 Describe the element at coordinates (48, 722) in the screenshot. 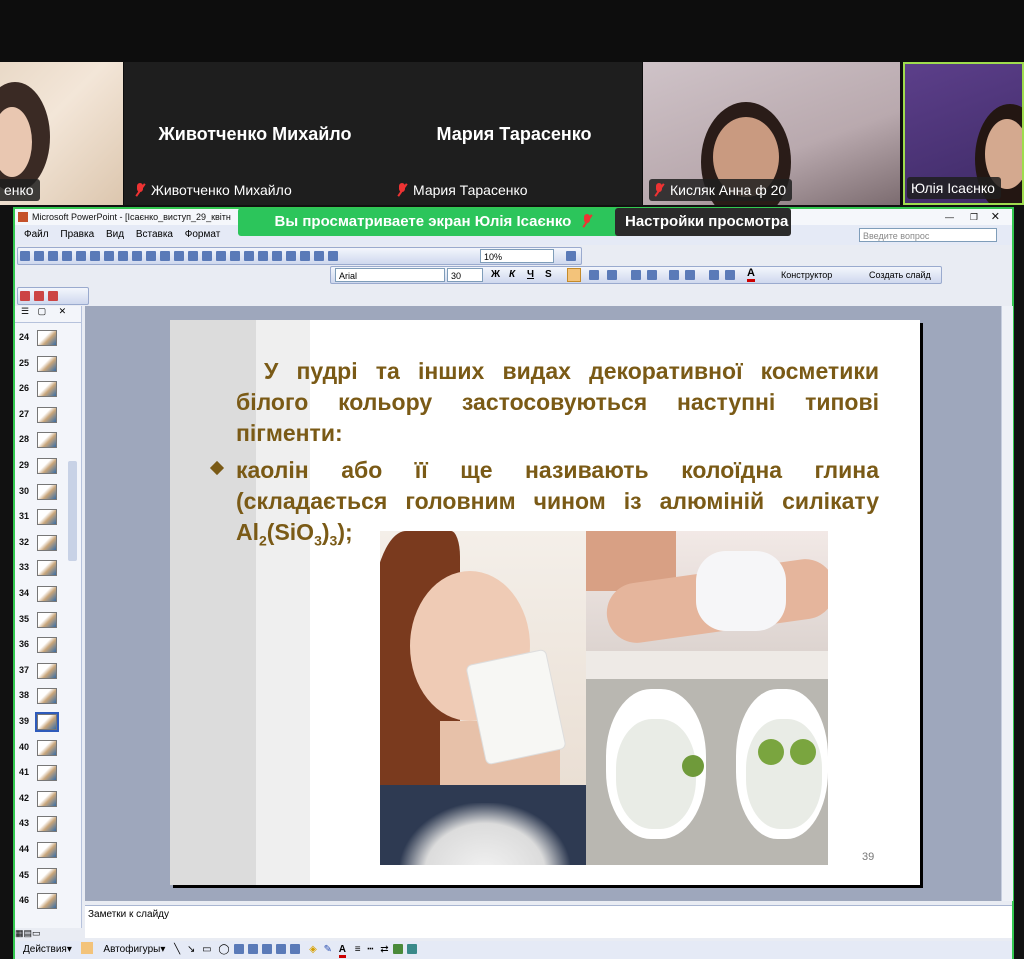

I see `slide-thumbnail: 39` at that location.